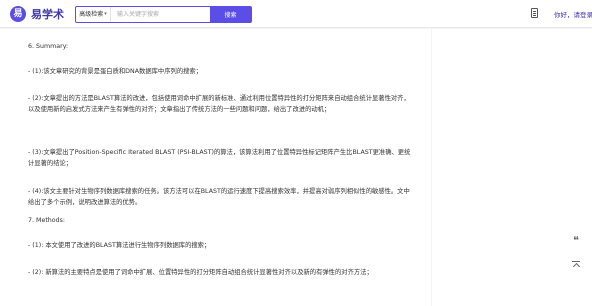  I want to click on login-link: 你好，请登录, so click(573, 14).